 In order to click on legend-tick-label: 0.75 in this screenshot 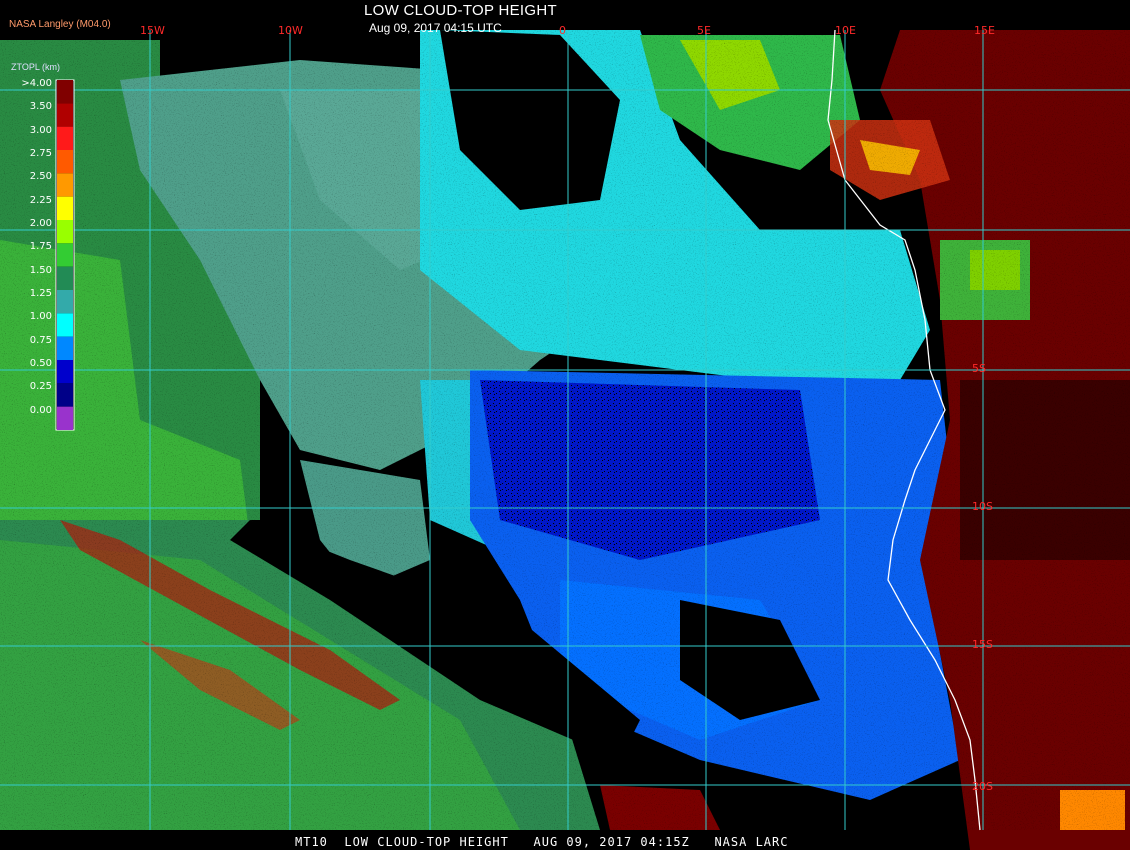, I will do `click(40, 340)`.